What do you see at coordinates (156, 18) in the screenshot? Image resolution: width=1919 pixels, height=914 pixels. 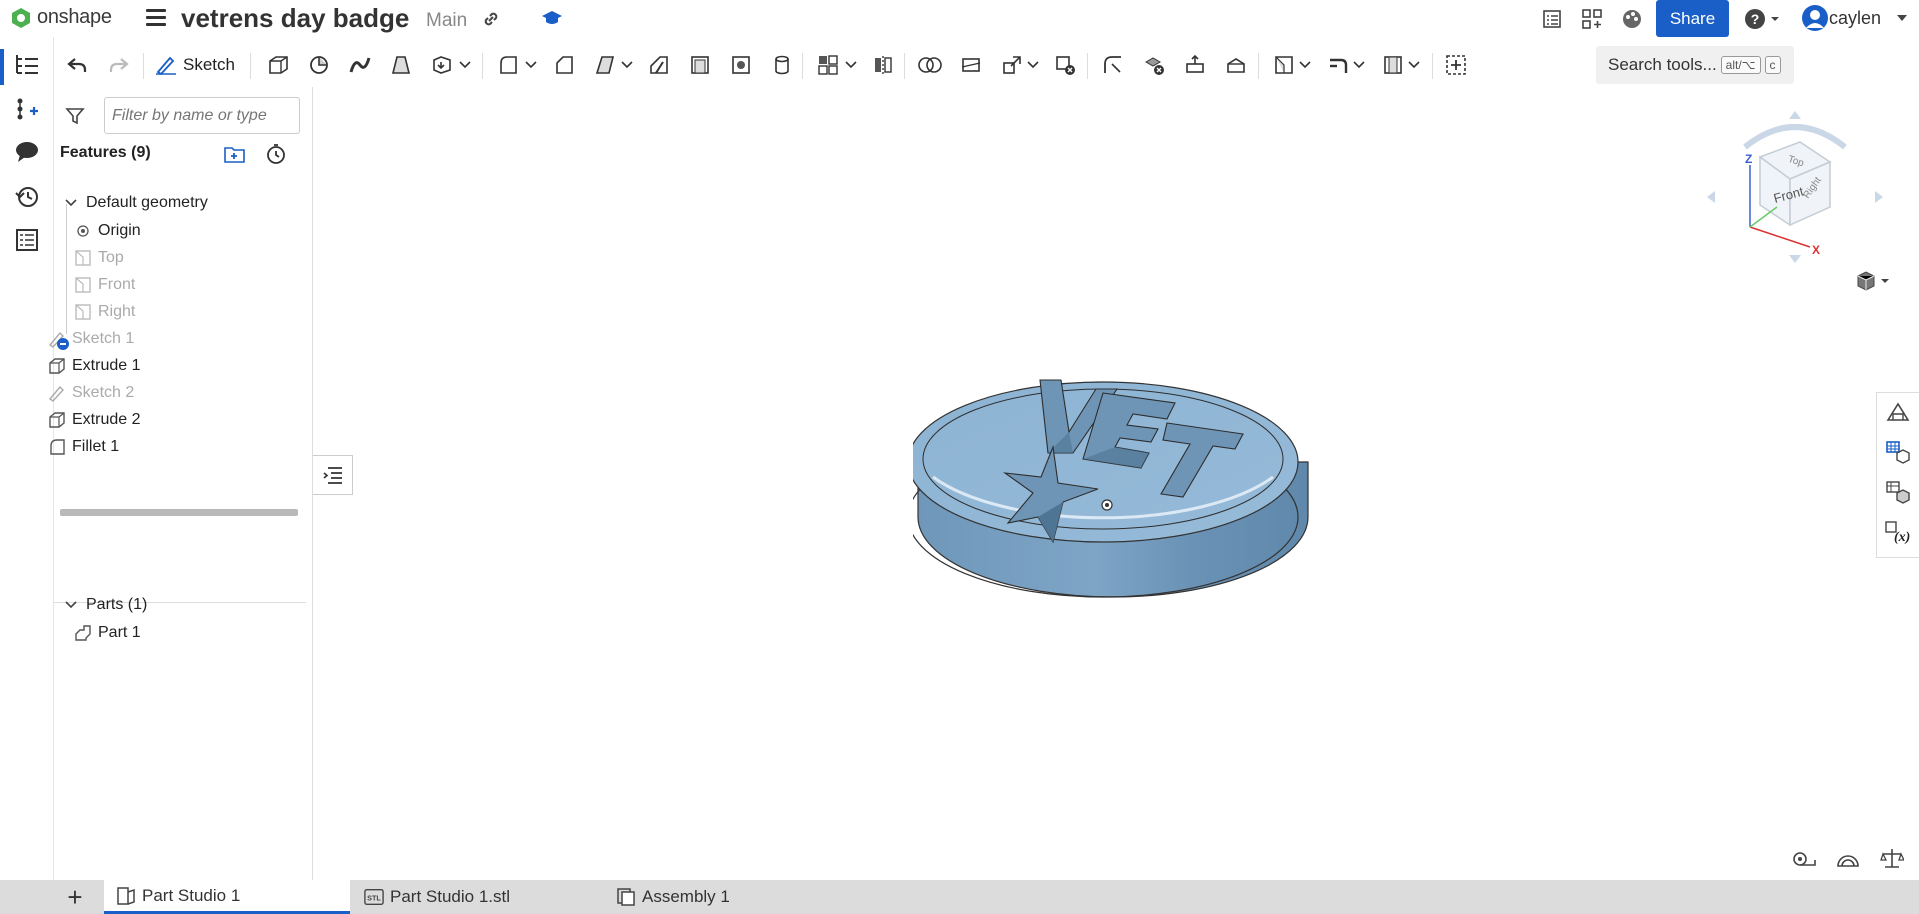 I see `main-menu-icon` at bounding box center [156, 18].